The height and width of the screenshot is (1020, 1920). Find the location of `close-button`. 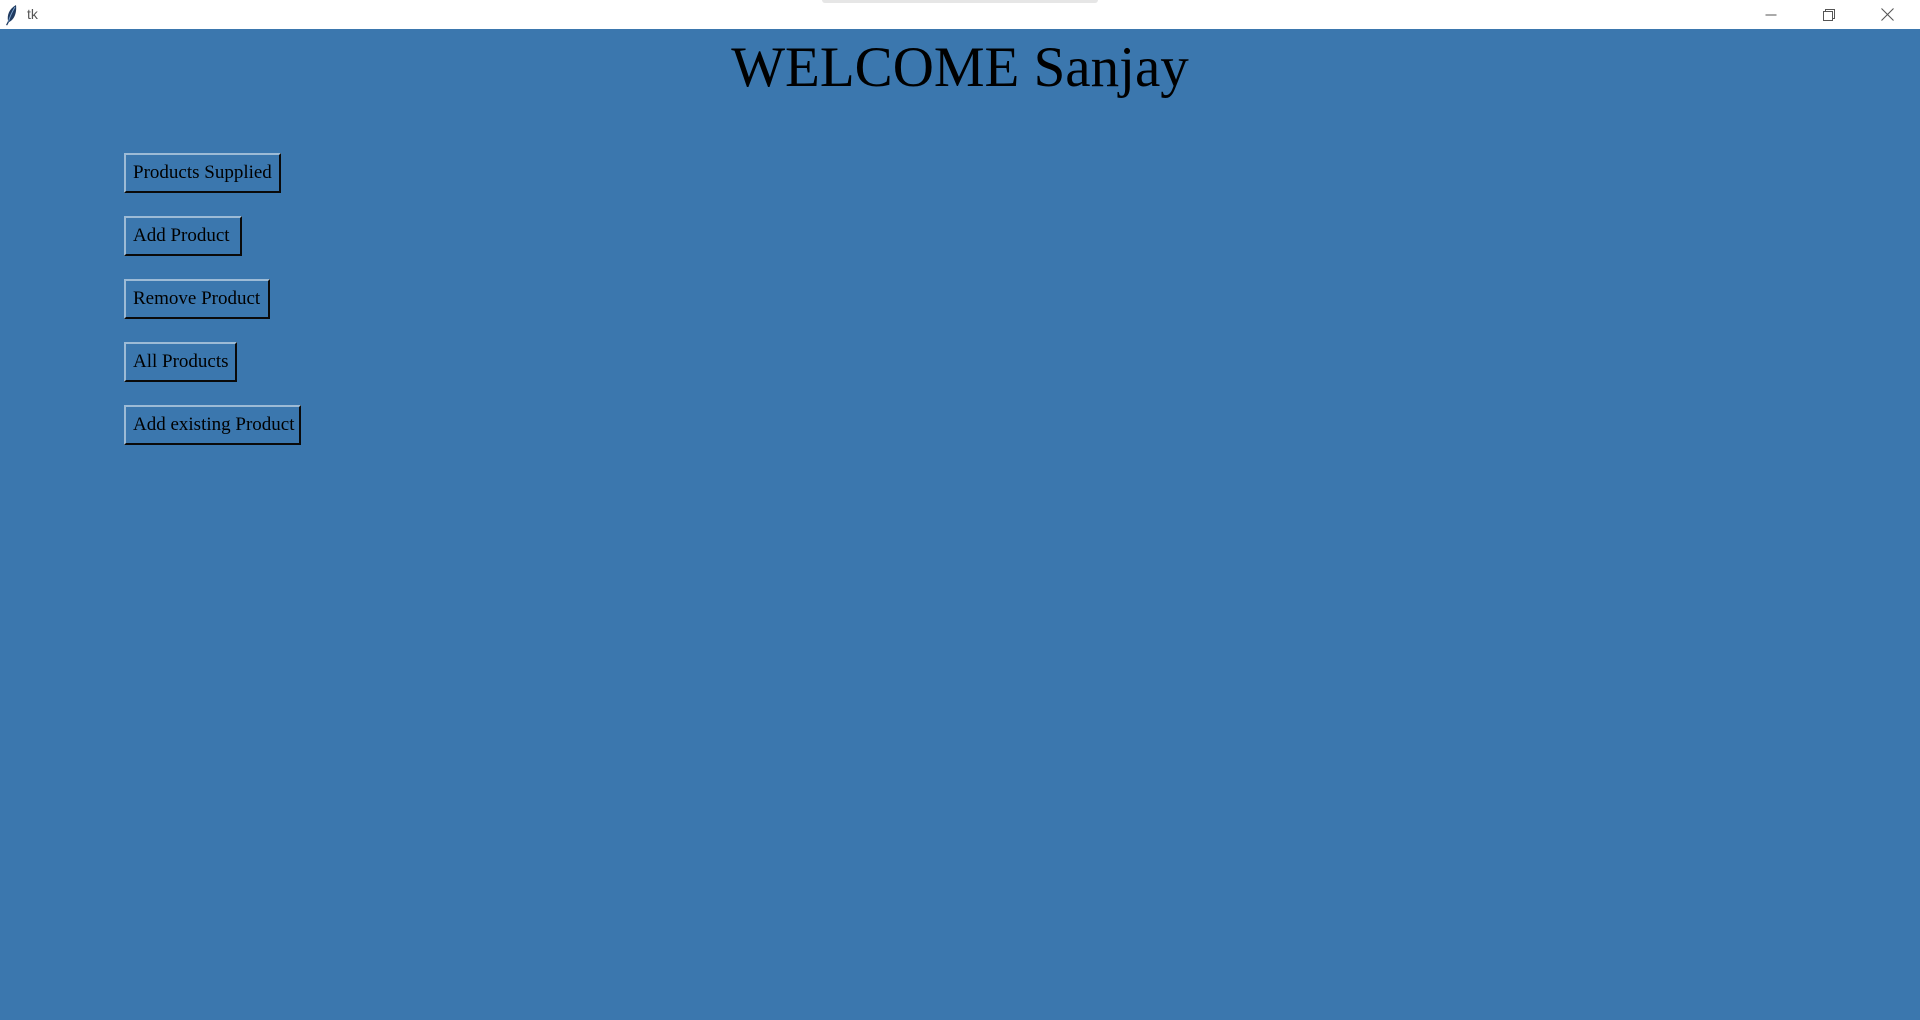

close-button is located at coordinates (1887, 14).